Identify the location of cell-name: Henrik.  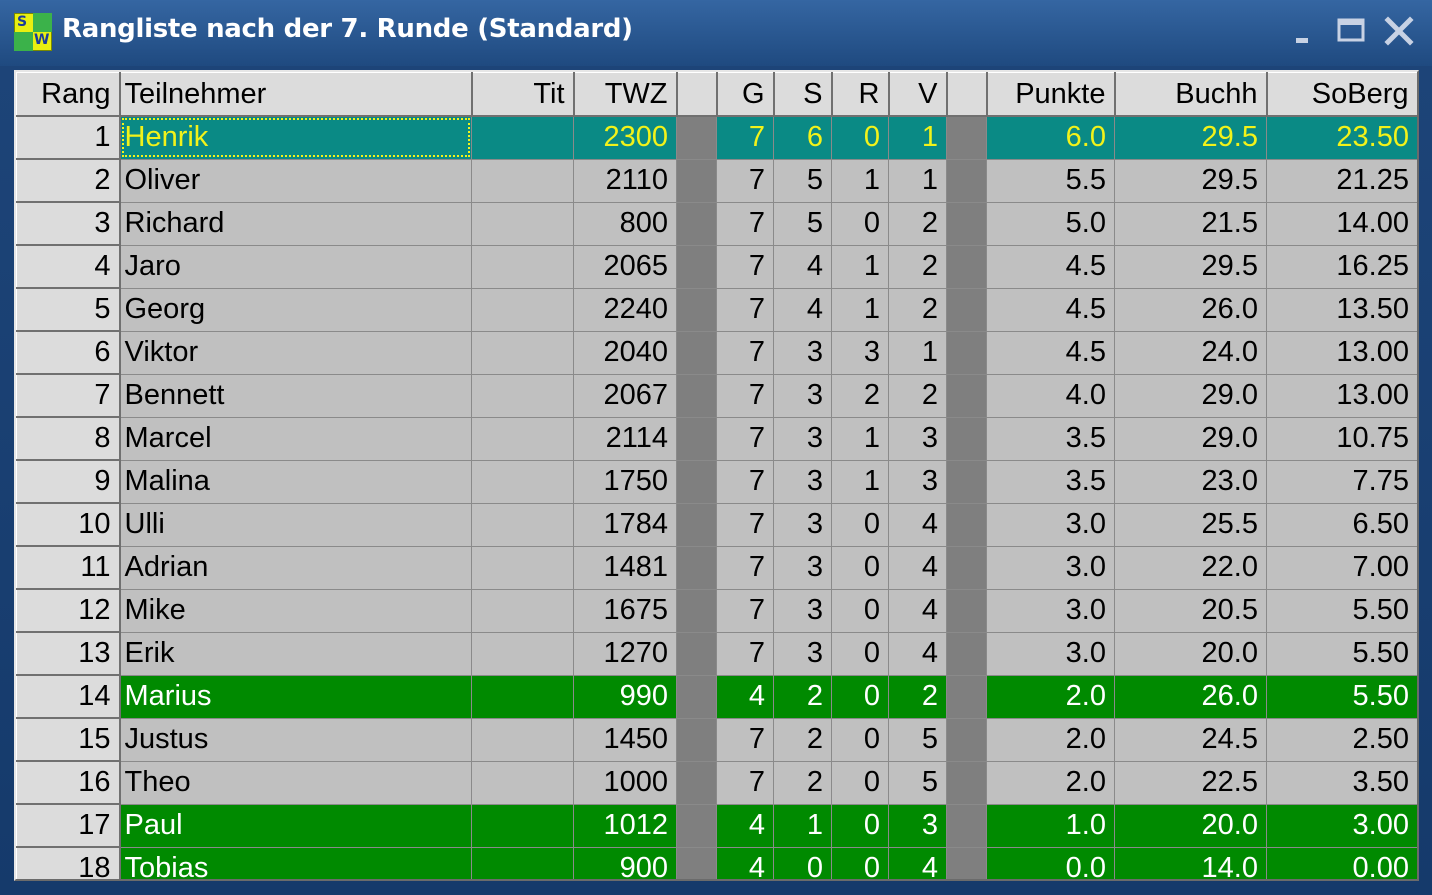
(295, 137).